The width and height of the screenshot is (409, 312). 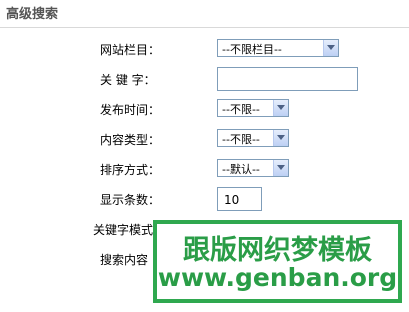 I want to click on content-type-label: 内容类型：, so click(x=130, y=140).